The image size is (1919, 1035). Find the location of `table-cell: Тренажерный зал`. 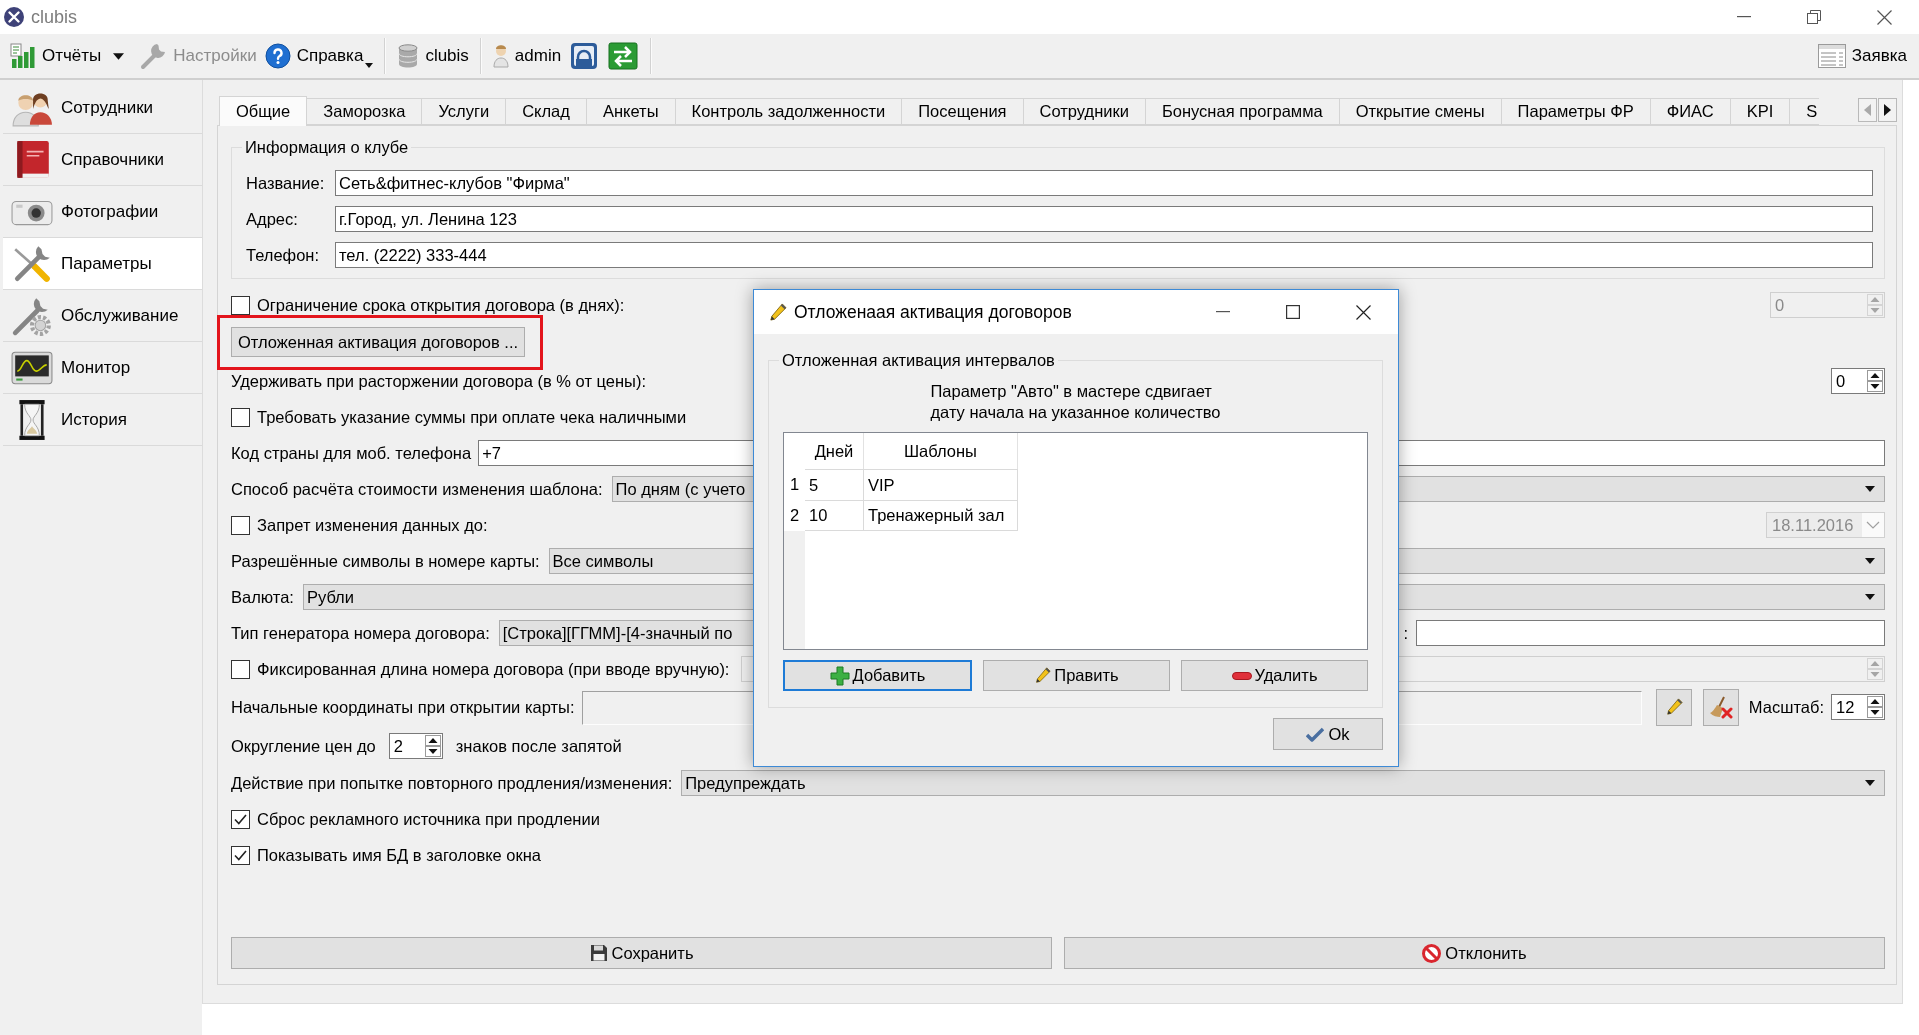

table-cell: Тренажерный зал is located at coordinates (941, 515).